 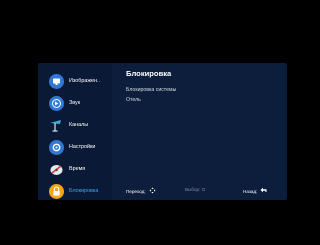 I want to click on clock-icon, so click(x=56, y=169).